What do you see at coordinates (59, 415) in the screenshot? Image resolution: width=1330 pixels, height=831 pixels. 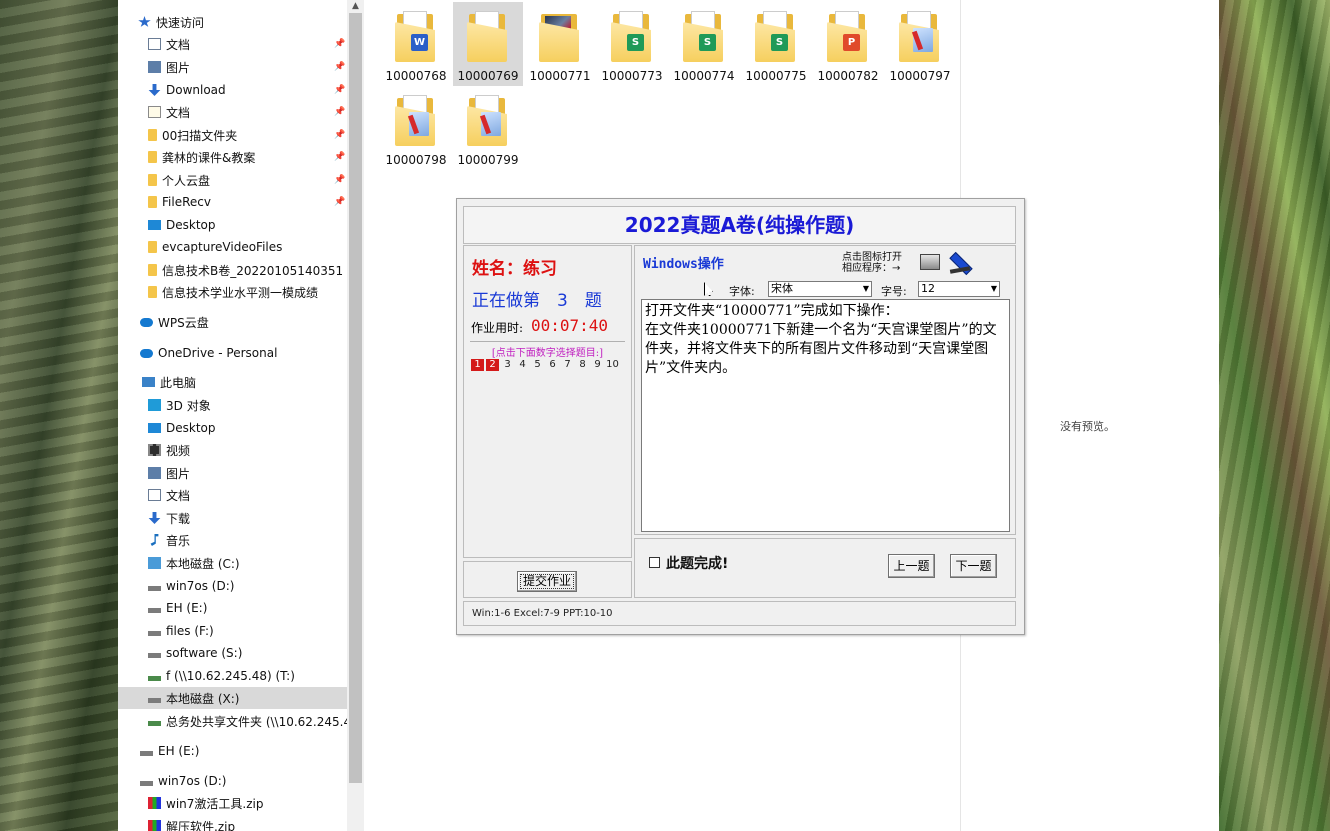 I see `desktop-wallpaper-left` at bounding box center [59, 415].